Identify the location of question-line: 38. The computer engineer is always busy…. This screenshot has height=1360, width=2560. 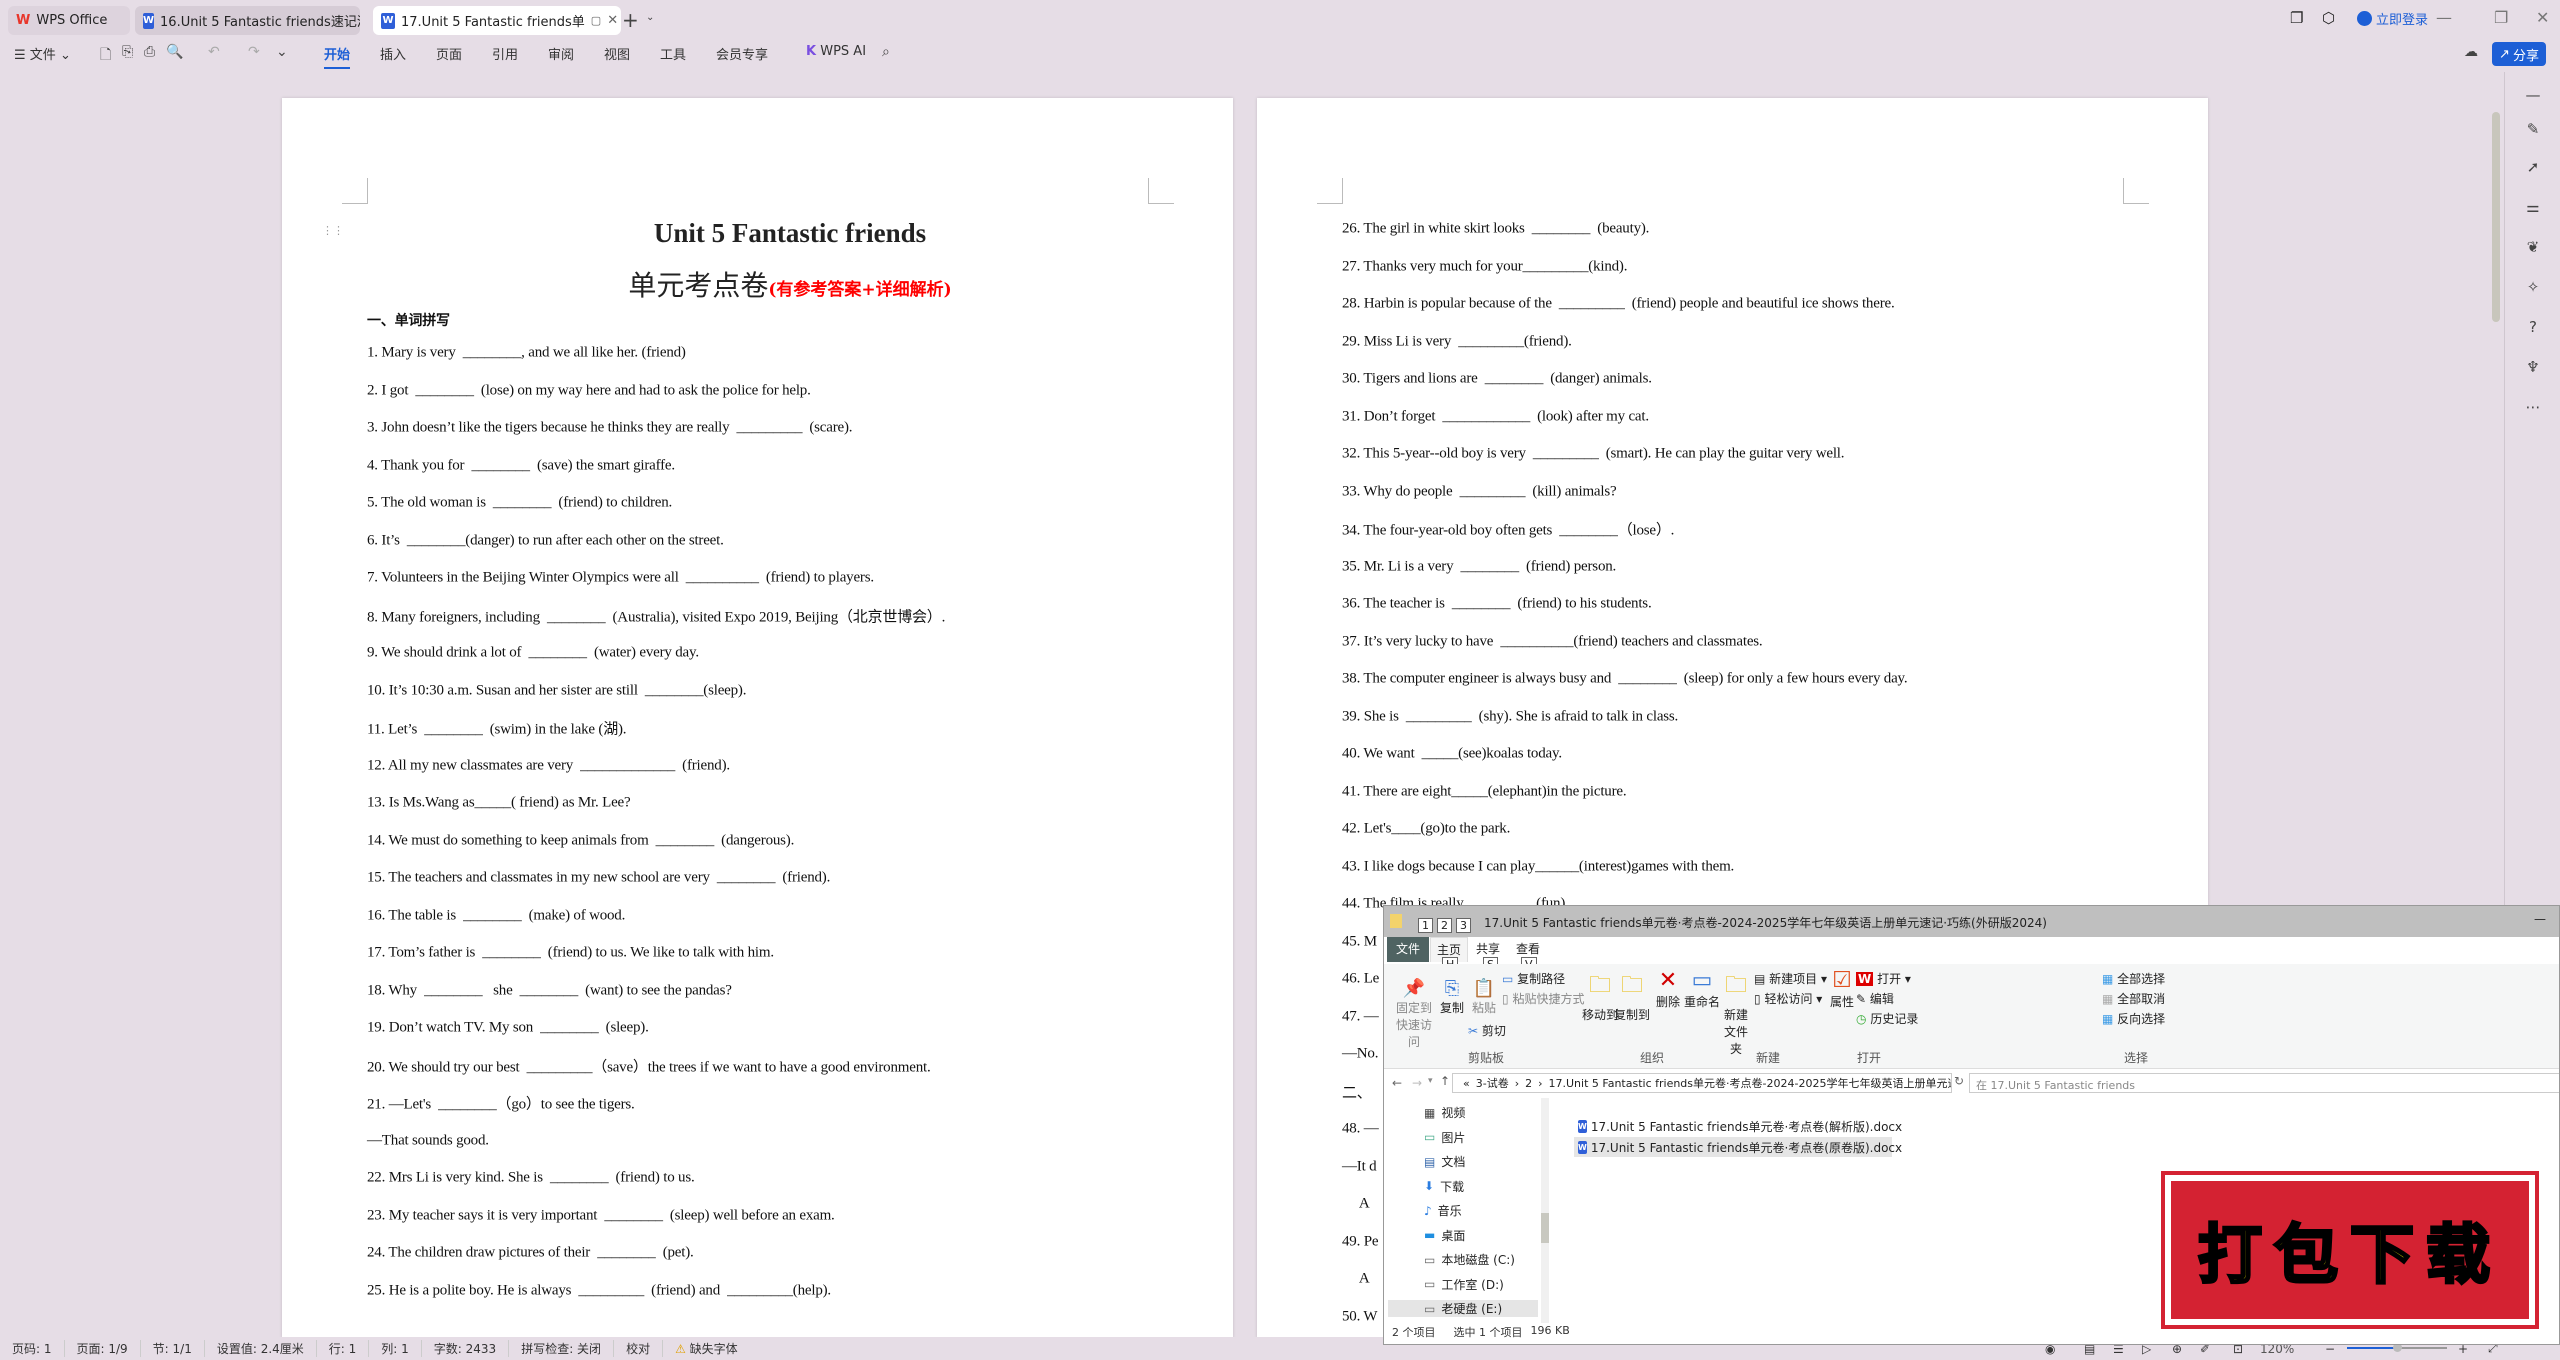
(1625, 678).